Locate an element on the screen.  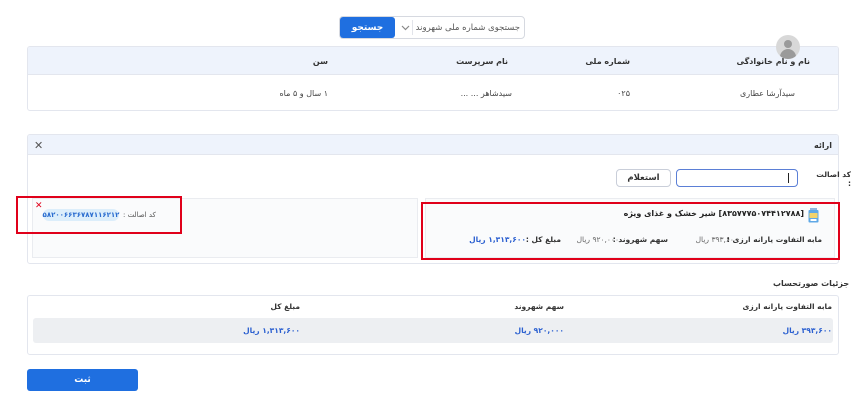
col-header-guardian: نام سرپرست is located at coordinates (482, 61).